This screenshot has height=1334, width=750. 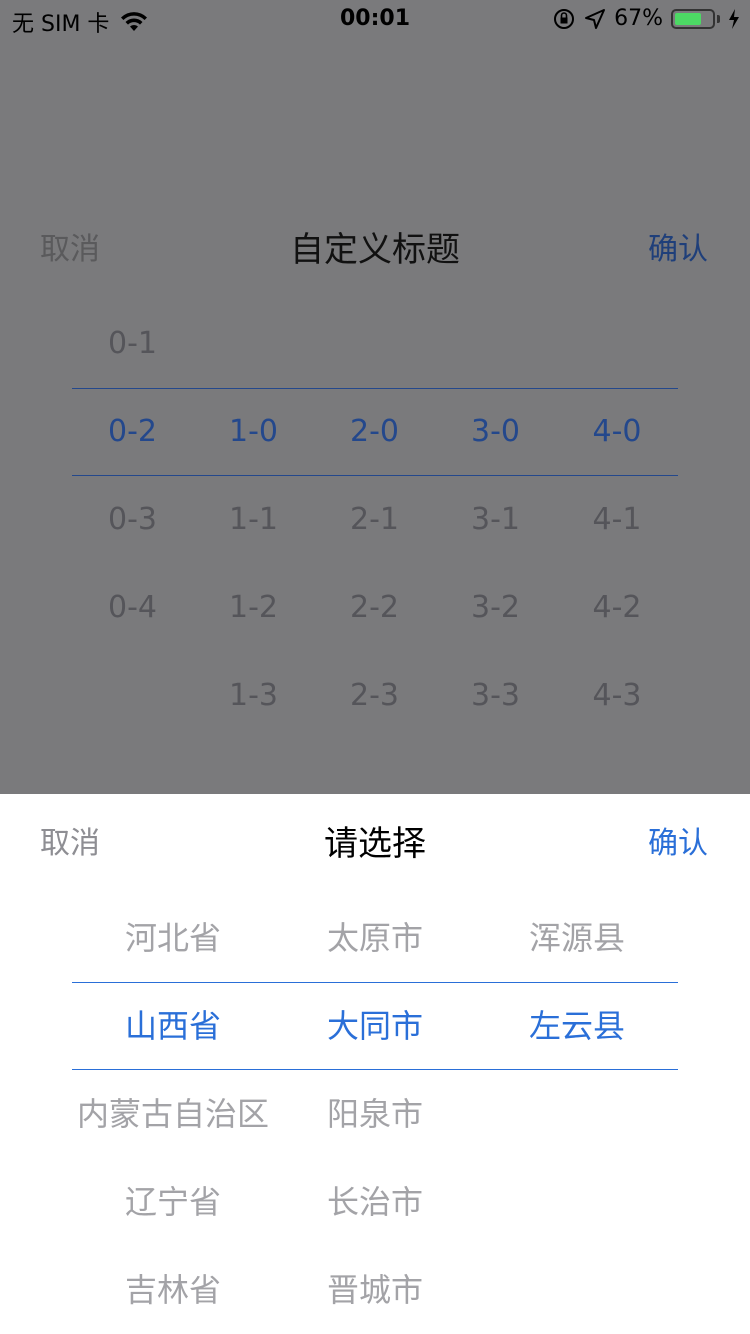 I want to click on province-item: 河北省, so click(x=173, y=938).